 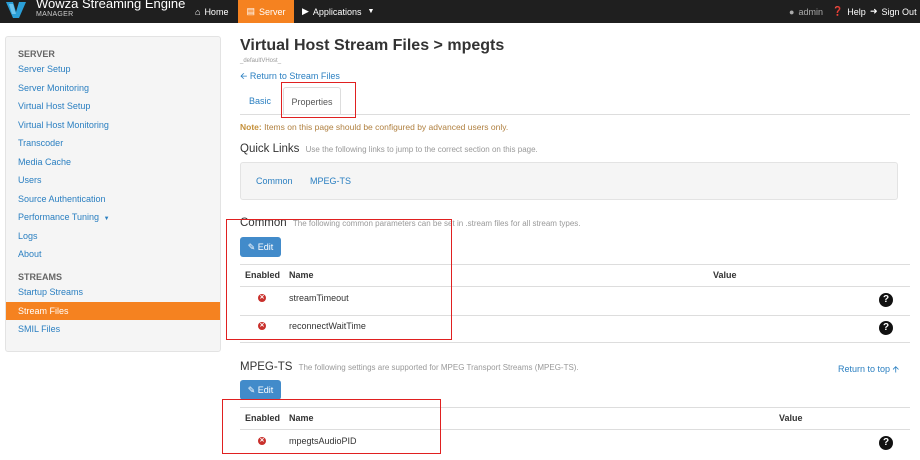 I want to click on quick-link-common: Common, so click(x=274, y=181).